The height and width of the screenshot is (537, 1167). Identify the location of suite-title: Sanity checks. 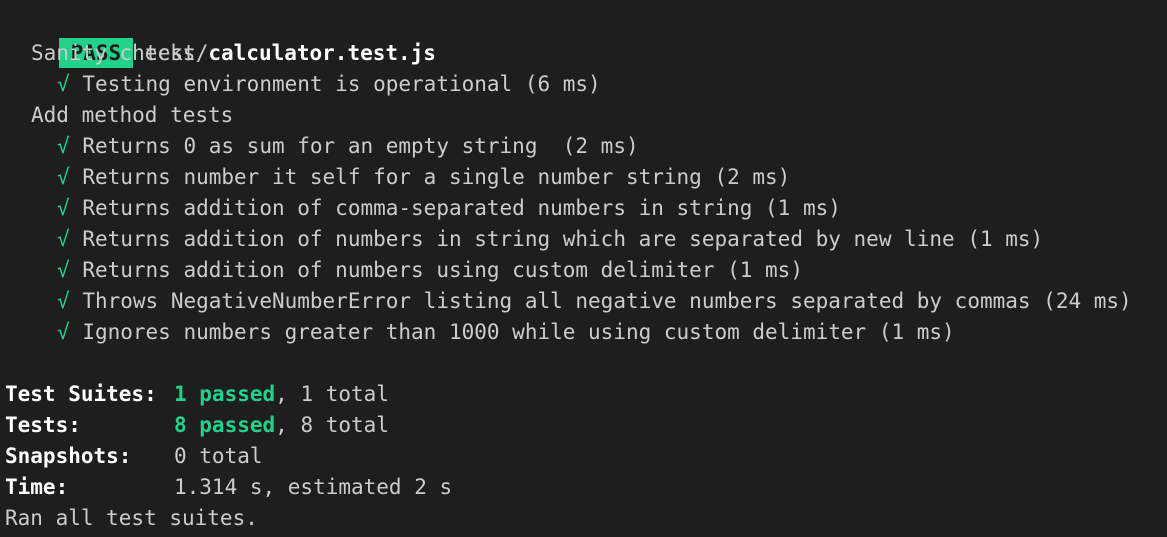
(113, 53).